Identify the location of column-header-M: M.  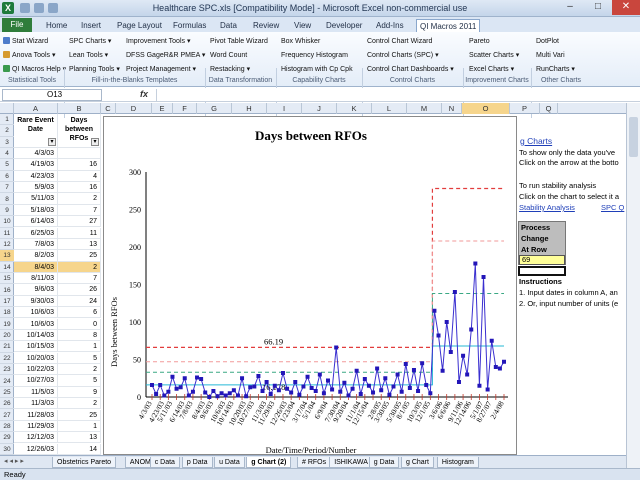
(424, 108).